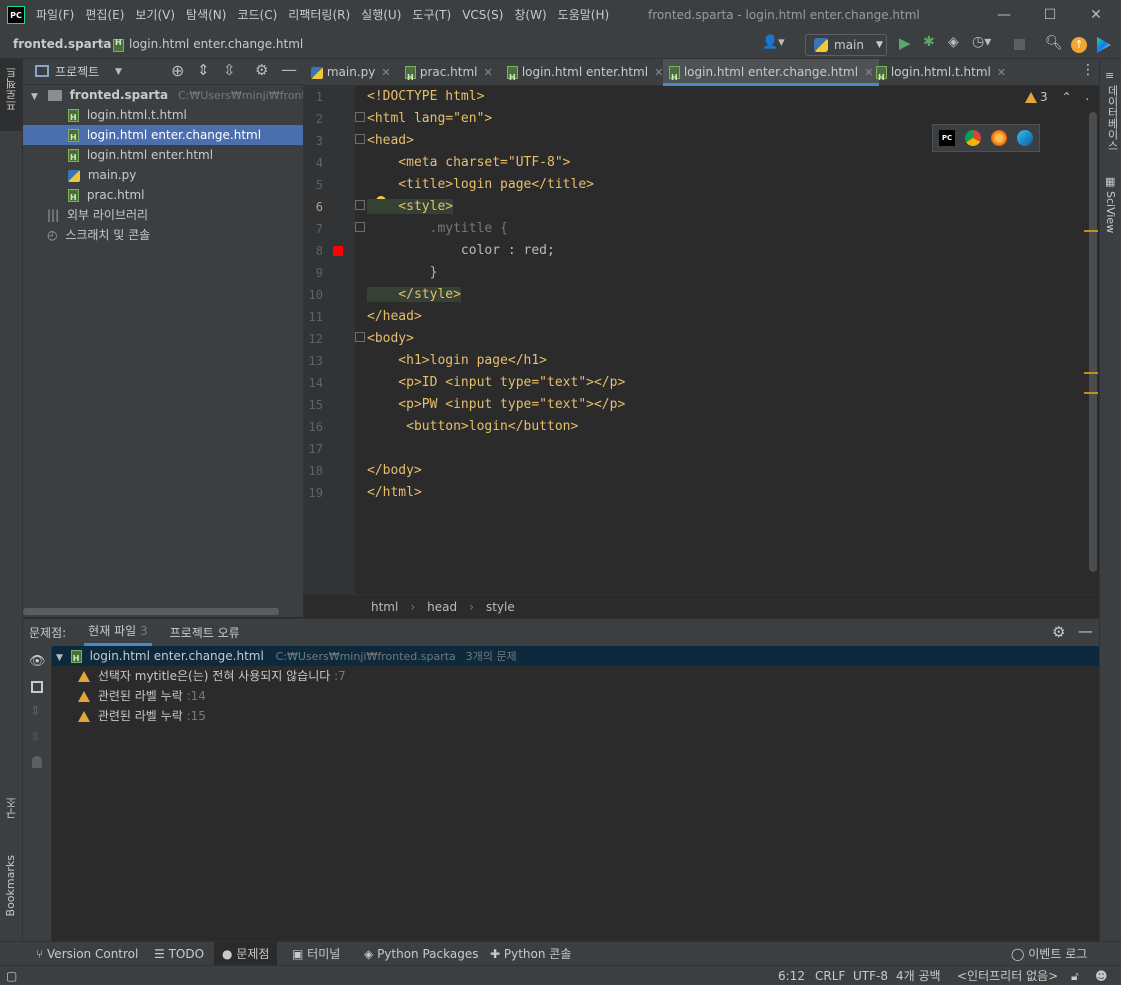  I want to click on structure-tool-label: 구조, so click(12, 808).